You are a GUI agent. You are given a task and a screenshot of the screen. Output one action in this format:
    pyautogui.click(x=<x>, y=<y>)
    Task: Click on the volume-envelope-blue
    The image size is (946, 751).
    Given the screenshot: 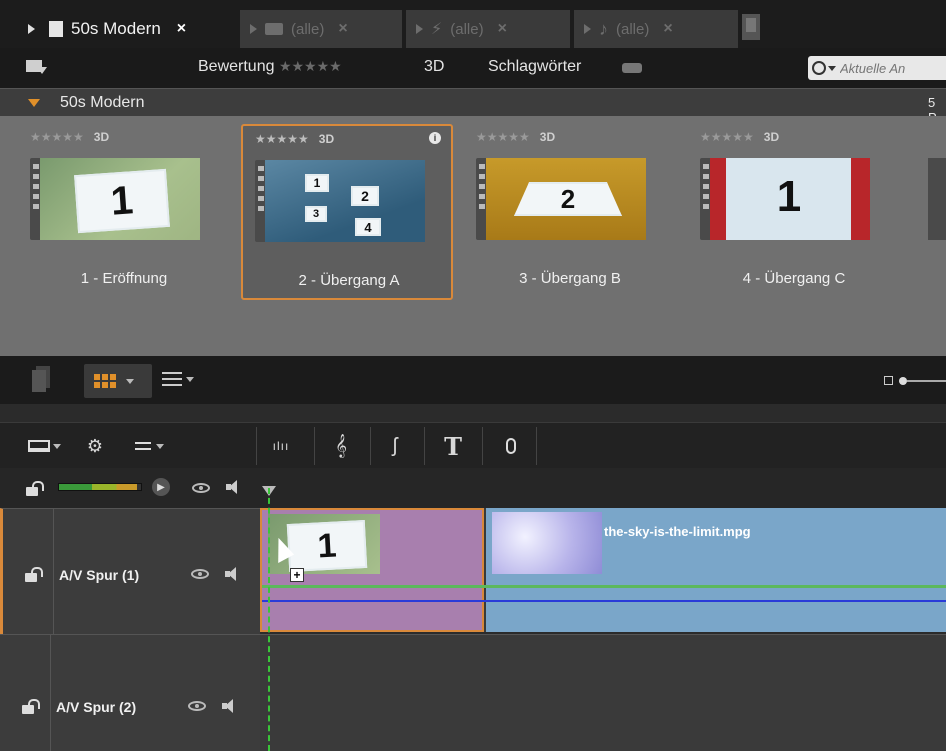 What is the action you would take?
    pyautogui.click(x=604, y=601)
    